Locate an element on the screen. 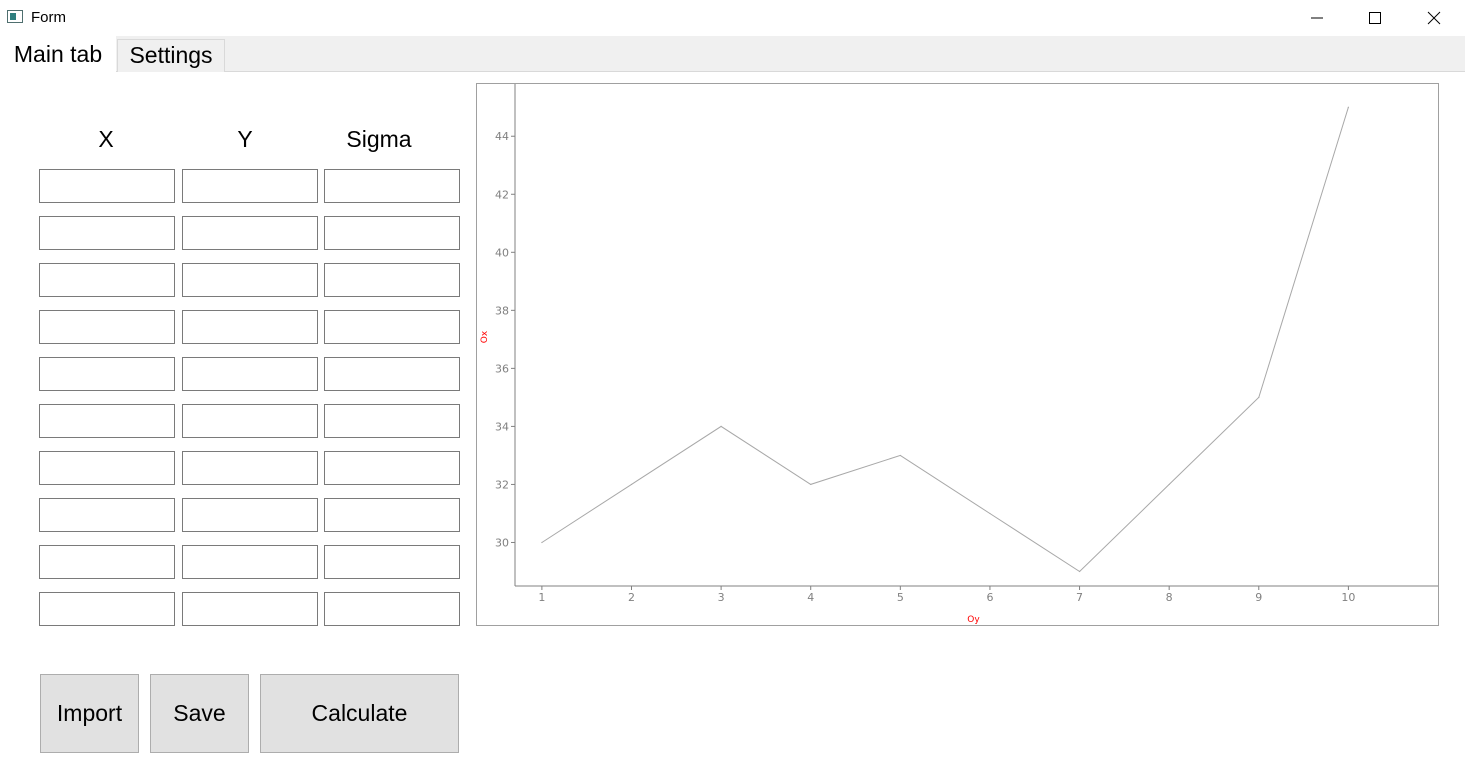 This screenshot has height=773, width=1465. calculate-button: Calculate is located at coordinates (359, 713).